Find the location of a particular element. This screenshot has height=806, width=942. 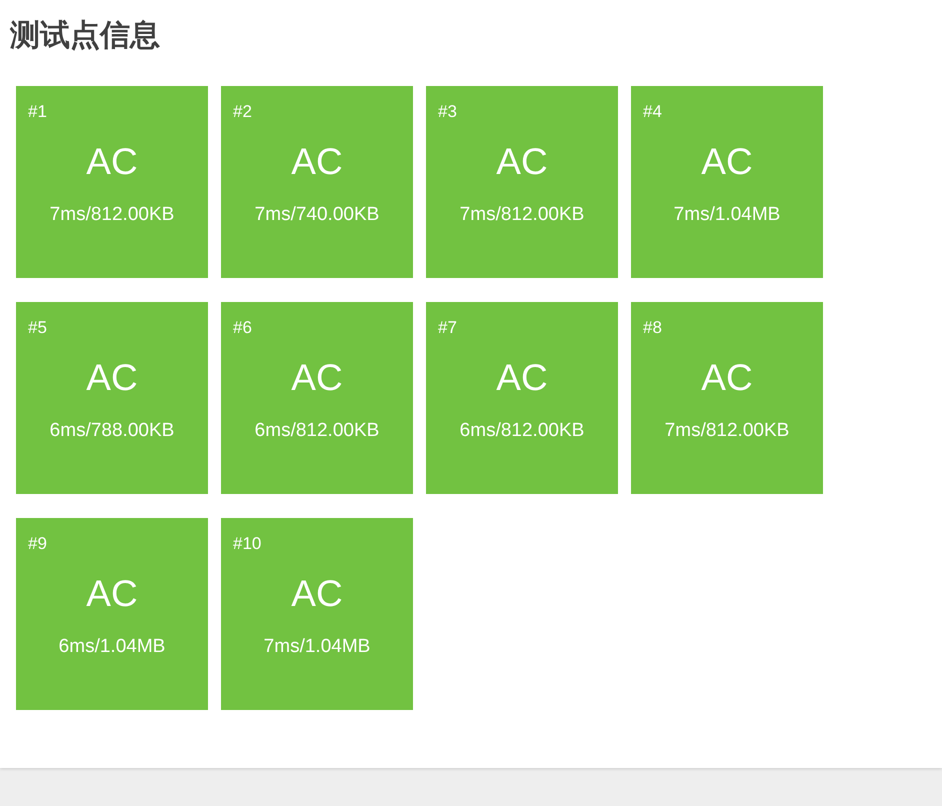

test-case-tile: #8 AC 7ms/812.00KB is located at coordinates (727, 398).